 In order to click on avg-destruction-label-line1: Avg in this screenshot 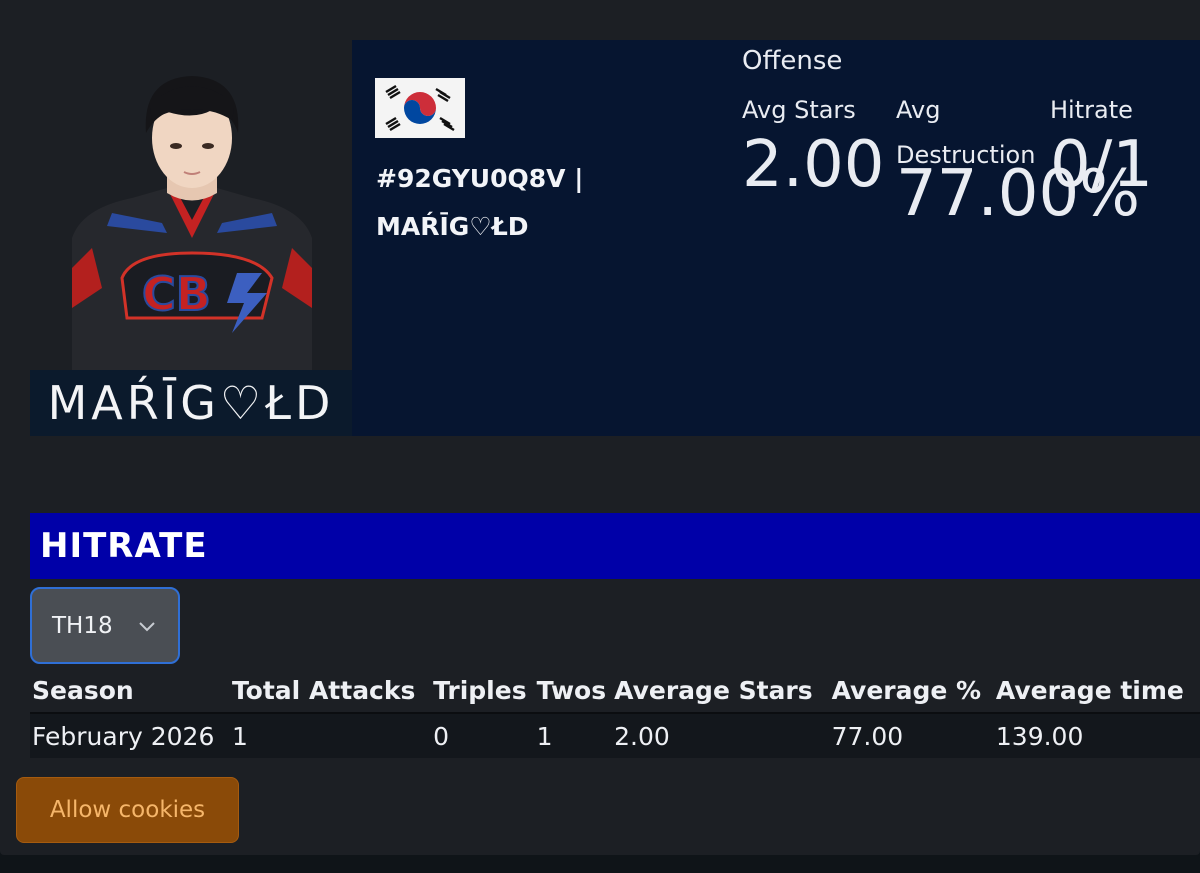, I will do `click(918, 110)`.